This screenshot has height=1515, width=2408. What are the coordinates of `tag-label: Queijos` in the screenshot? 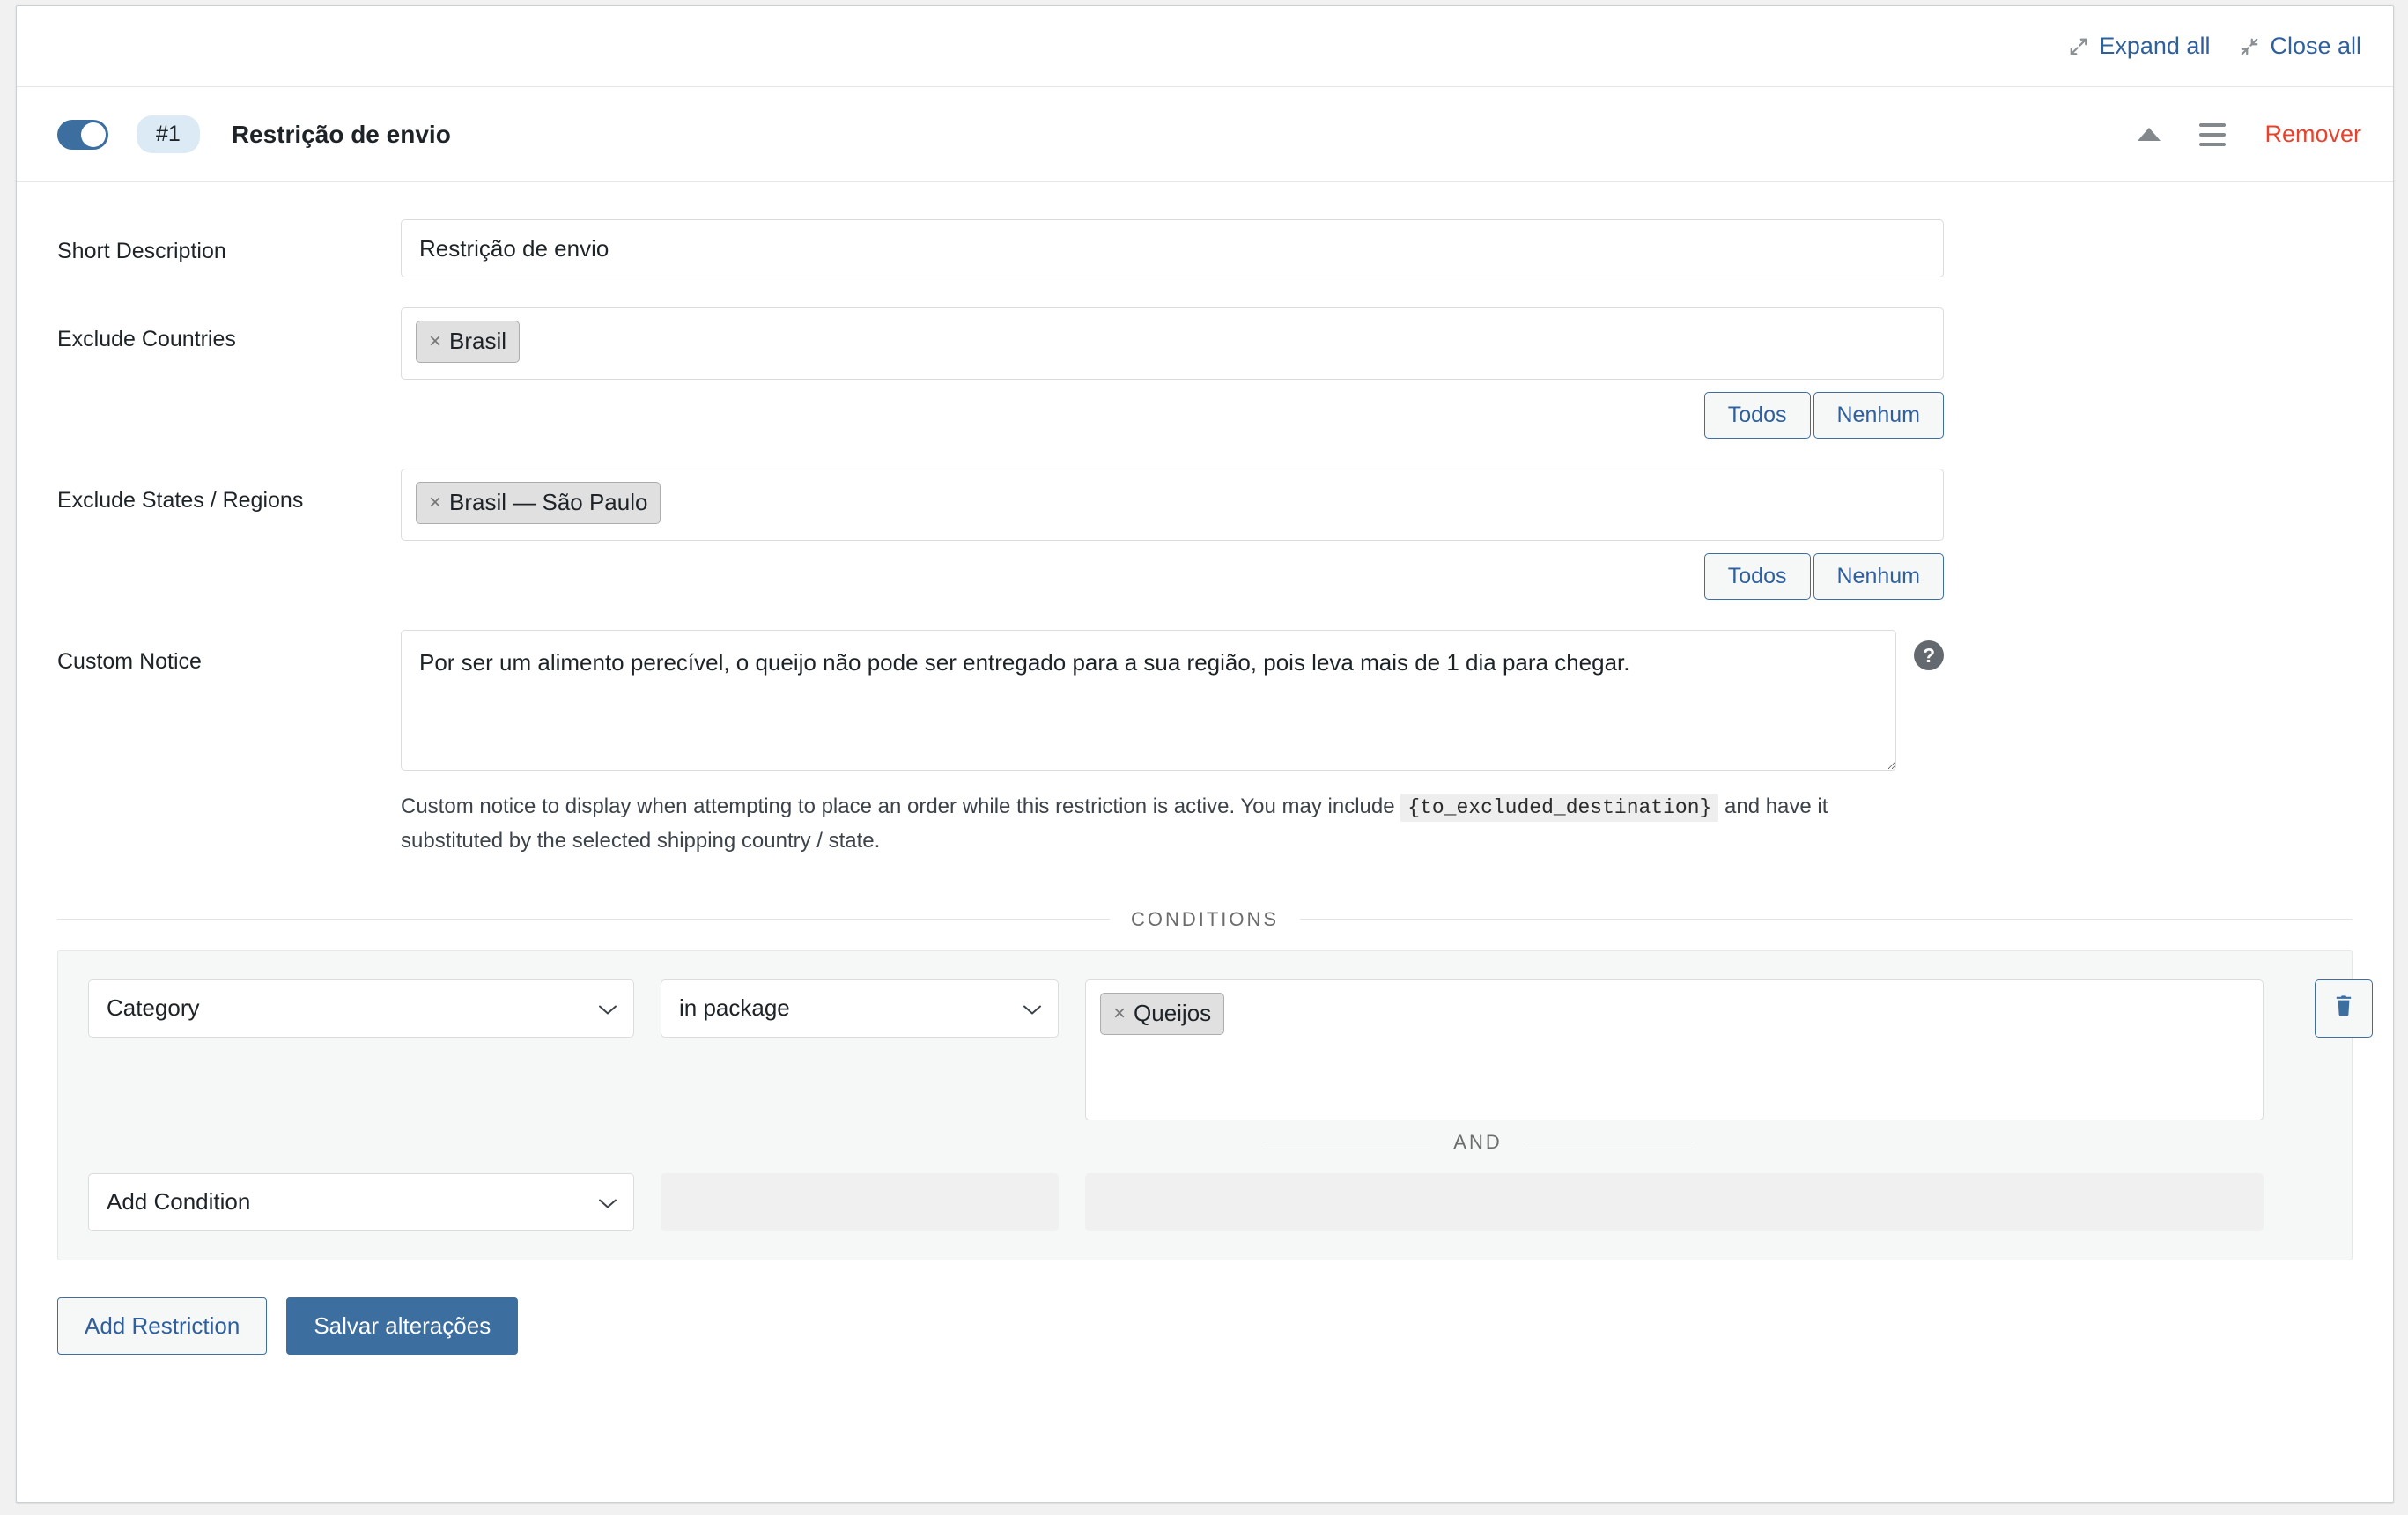 It's located at (1173, 1013).